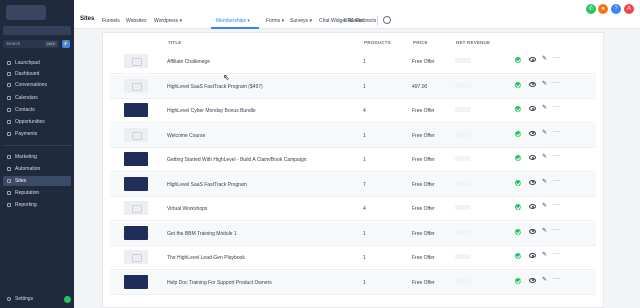 The width and height of the screenshot is (640, 308). Describe the element at coordinates (423, 111) in the screenshot. I see `price: Free Offer` at that location.